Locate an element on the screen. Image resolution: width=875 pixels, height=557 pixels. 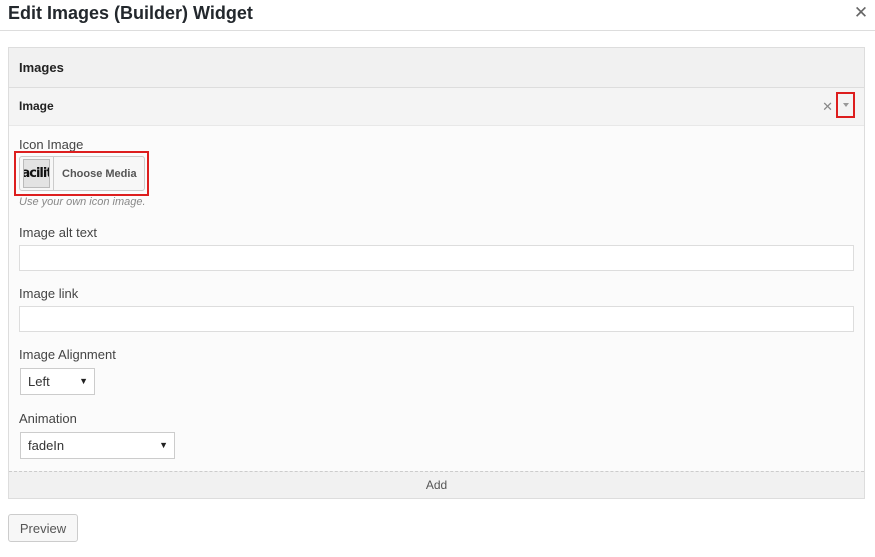
icon-image-label: Icon Image is located at coordinates (51, 144).